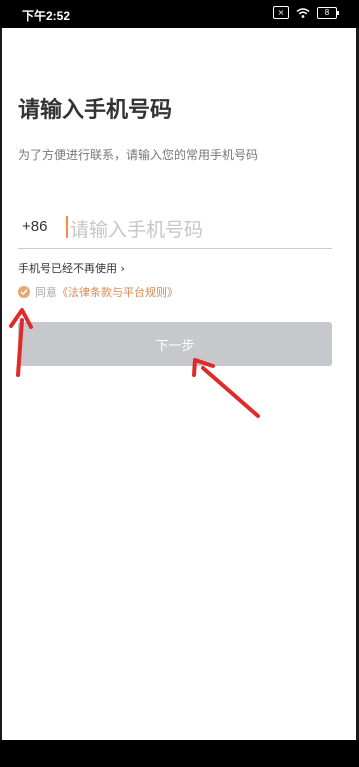 The width and height of the screenshot is (359, 767). I want to click on terms-link: 《法律条款与平台规则》, so click(117, 292).